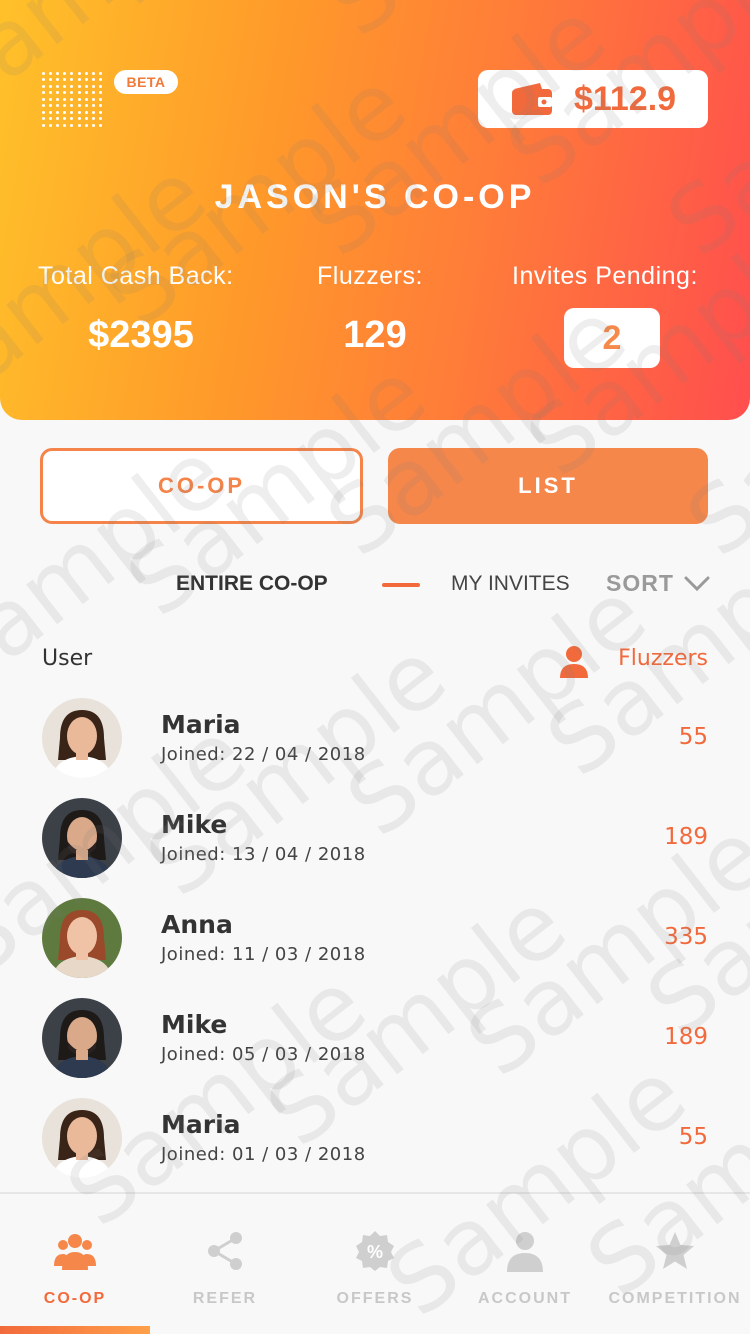  What do you see at coordinates (375, 848) in the screenshot?
I see `list-item: Mike Joined: 13 / 04 / 2018 189` at bounding box center [375, 848].